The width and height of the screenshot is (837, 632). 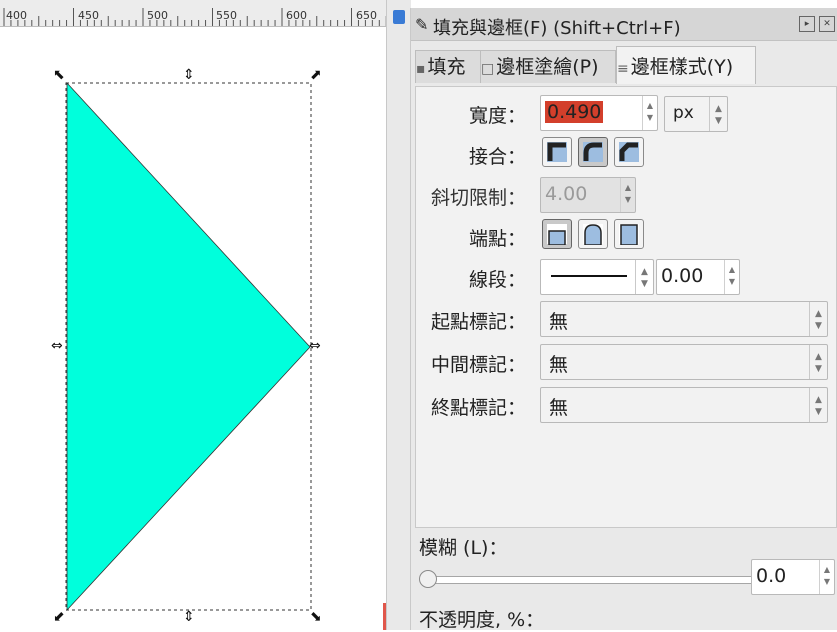 I want to click on round-join-icon, so click(x=593, y=152).